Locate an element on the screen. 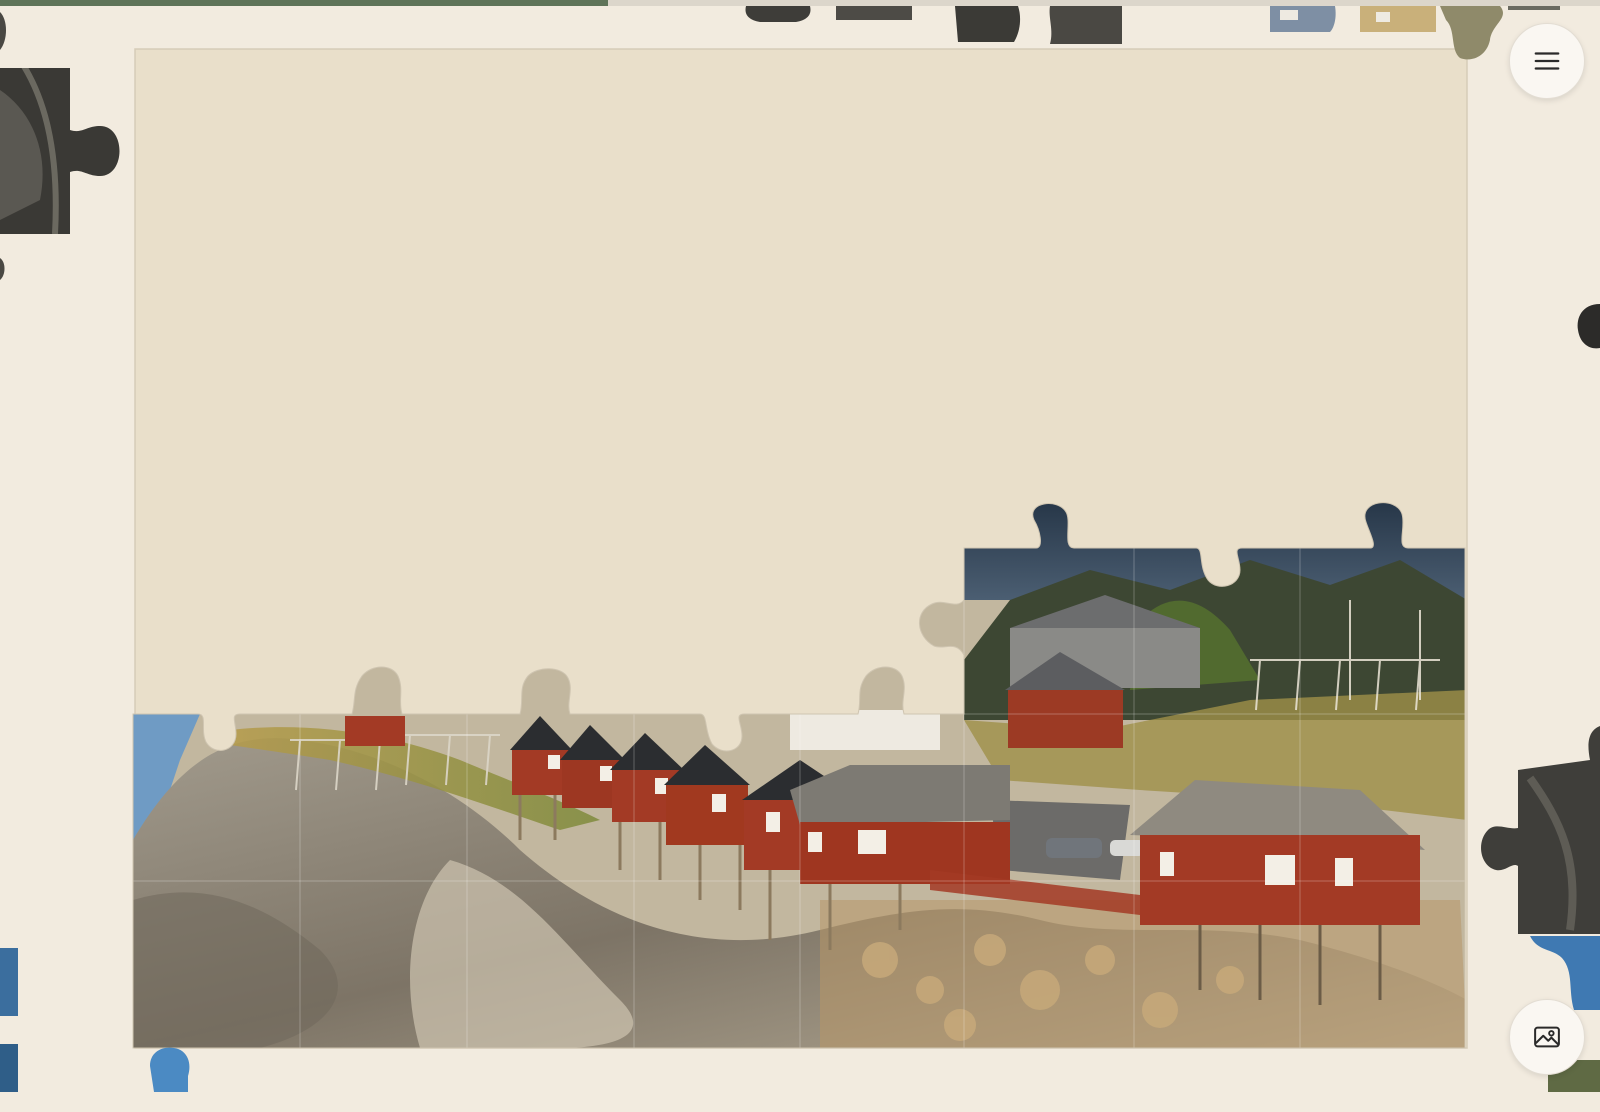 The height and width of the screenshot is (1112, 1600). hamburger-menu-icon is located at coordinates (1547, 61).